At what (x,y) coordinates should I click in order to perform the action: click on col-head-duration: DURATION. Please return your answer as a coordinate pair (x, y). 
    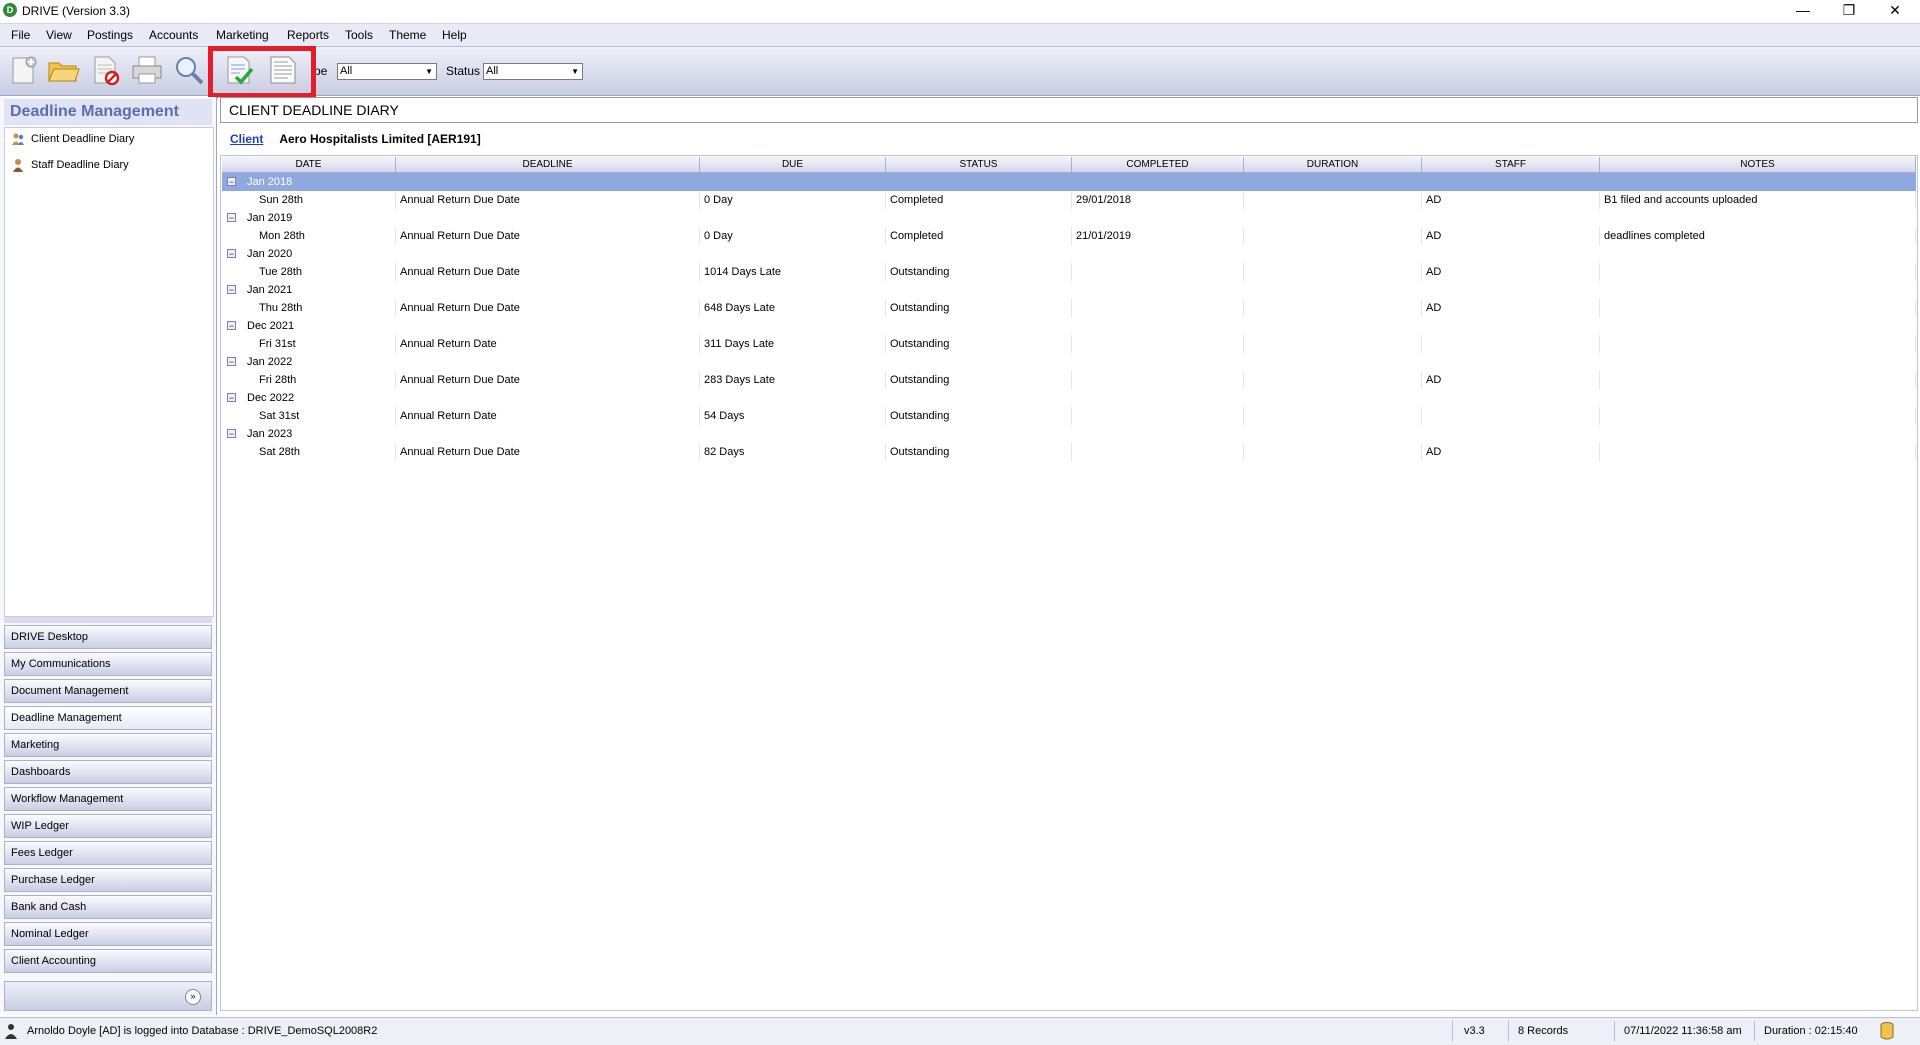
    Looking at the image, I should click on (1333, 165).